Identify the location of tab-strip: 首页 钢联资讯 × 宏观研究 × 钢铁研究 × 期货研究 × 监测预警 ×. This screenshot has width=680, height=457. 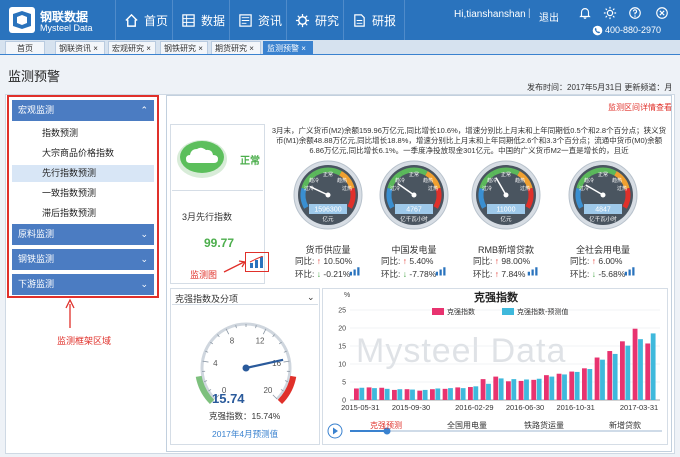
(340, 47).